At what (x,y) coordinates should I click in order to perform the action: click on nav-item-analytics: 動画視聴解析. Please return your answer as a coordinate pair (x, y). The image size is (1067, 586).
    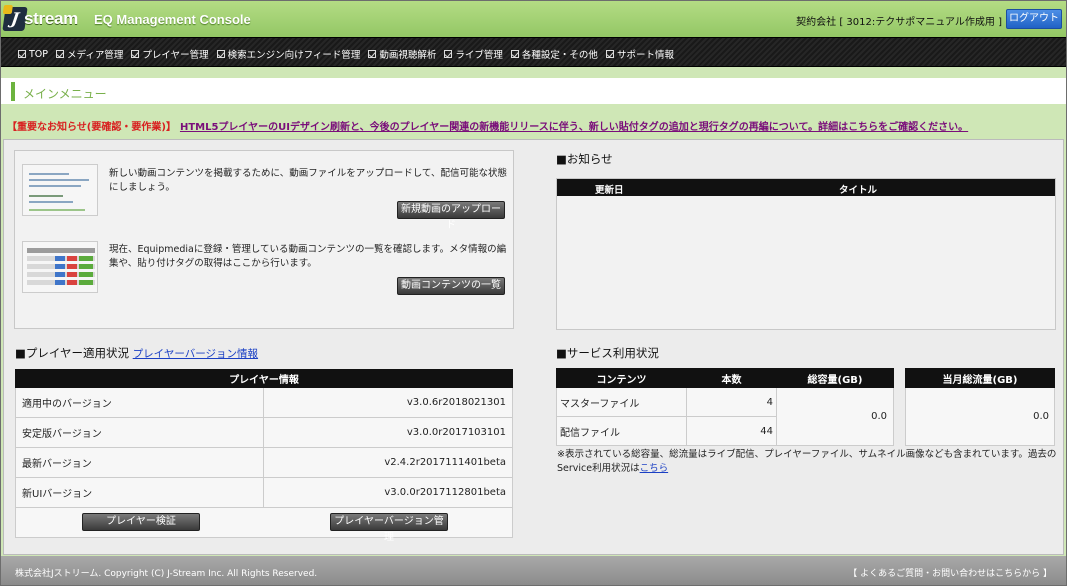
    Looking at the image, I should click on (402, 54).